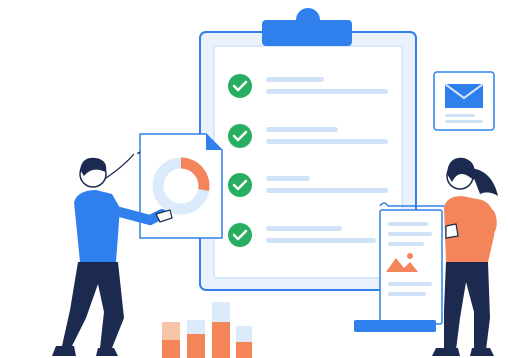 This screenshot has width=508, height=358. I want to click on bar-chart, so click(207, 330).